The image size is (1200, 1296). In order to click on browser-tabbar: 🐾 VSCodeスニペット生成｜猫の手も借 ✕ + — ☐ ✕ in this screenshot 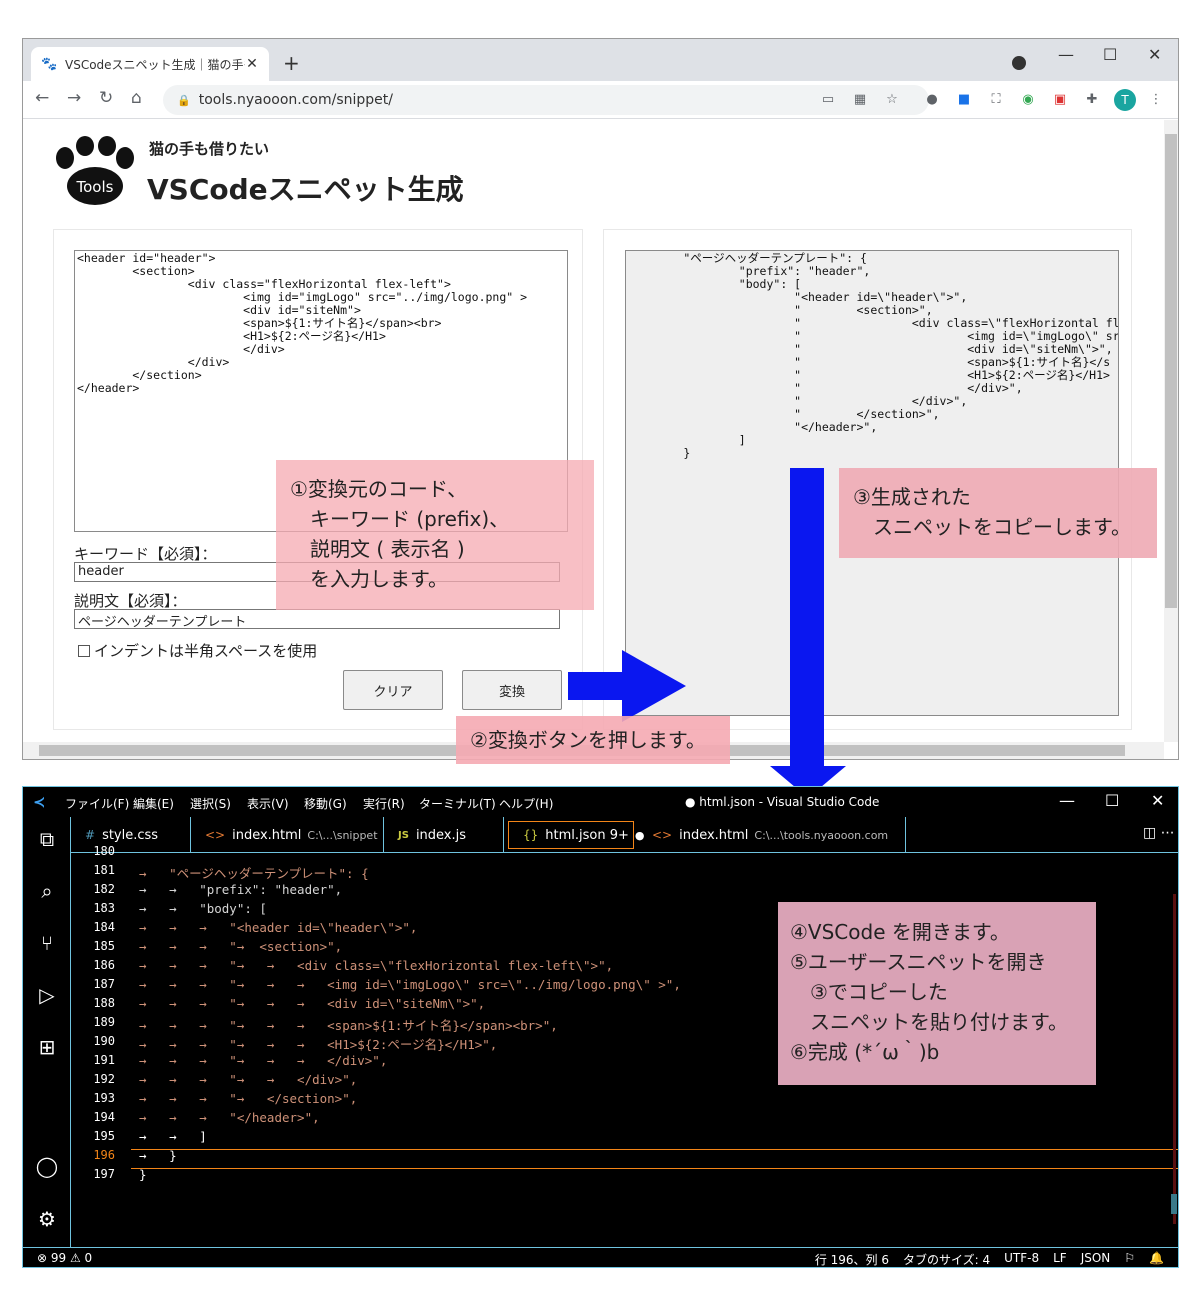, I will do `click(600, 60)`.